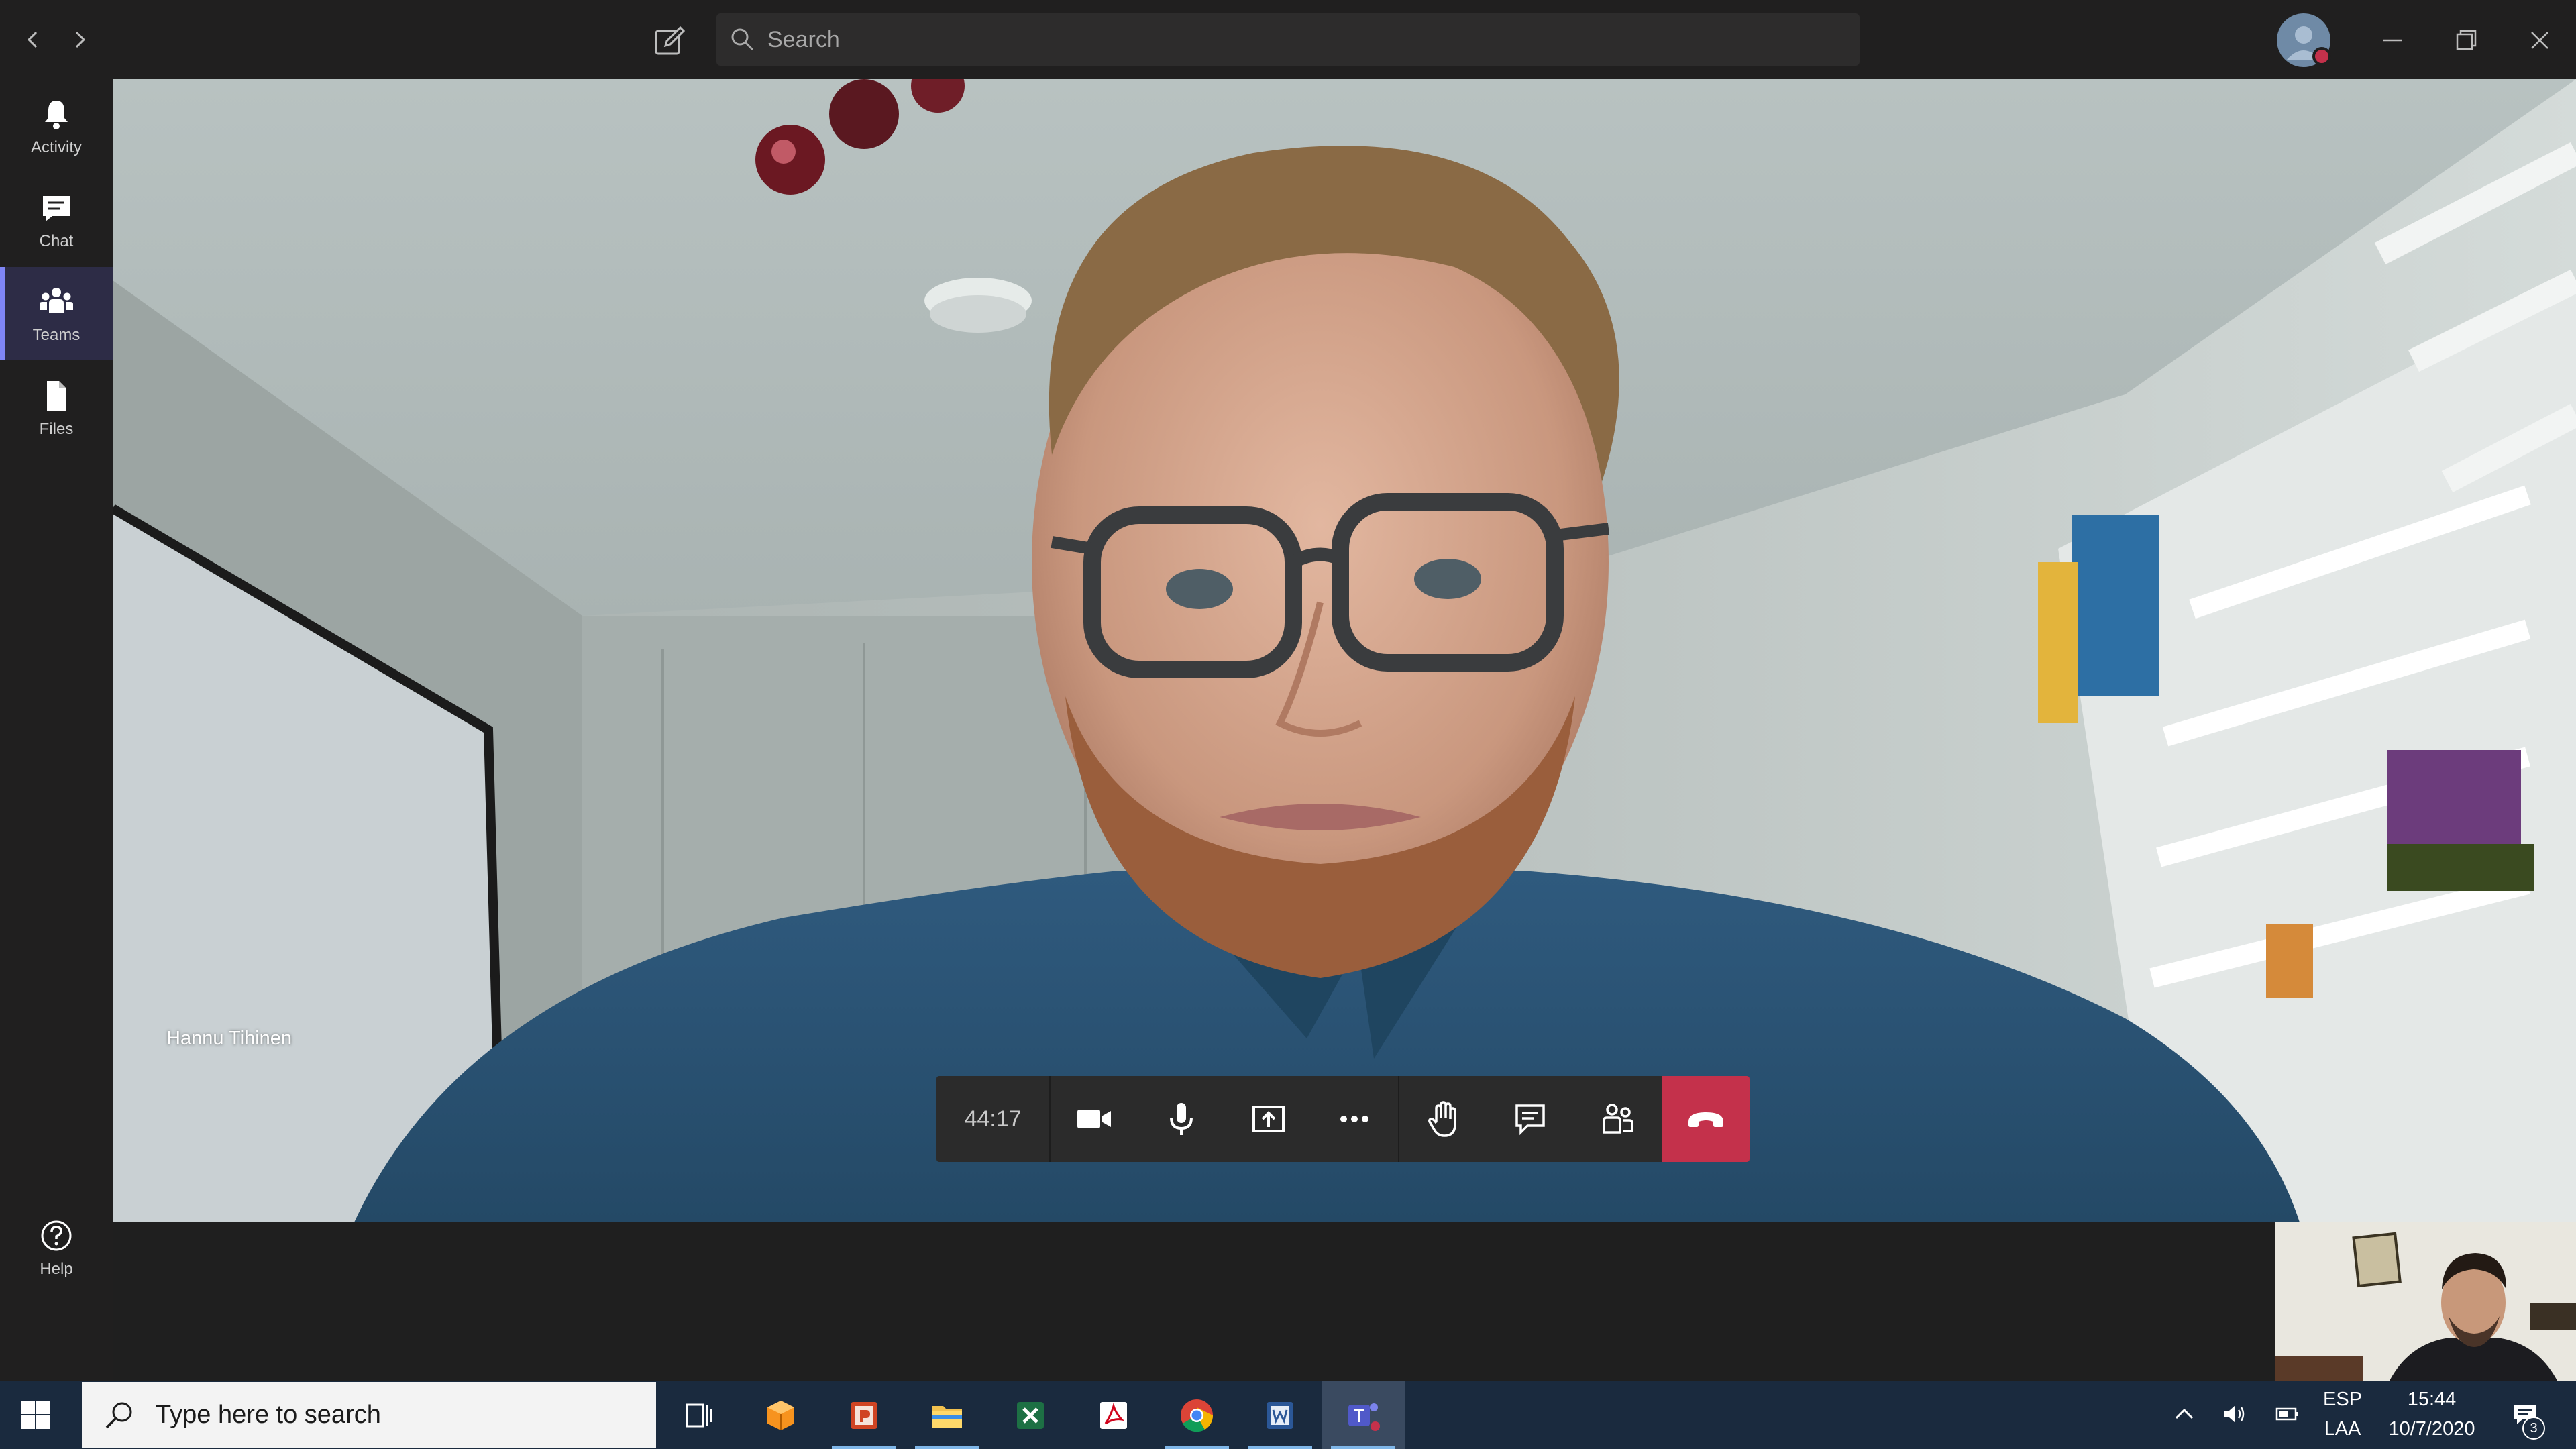 The height and width of the screenshot is (1449, 2576). I want to click on chrome-icon, so click(1197, 1415).